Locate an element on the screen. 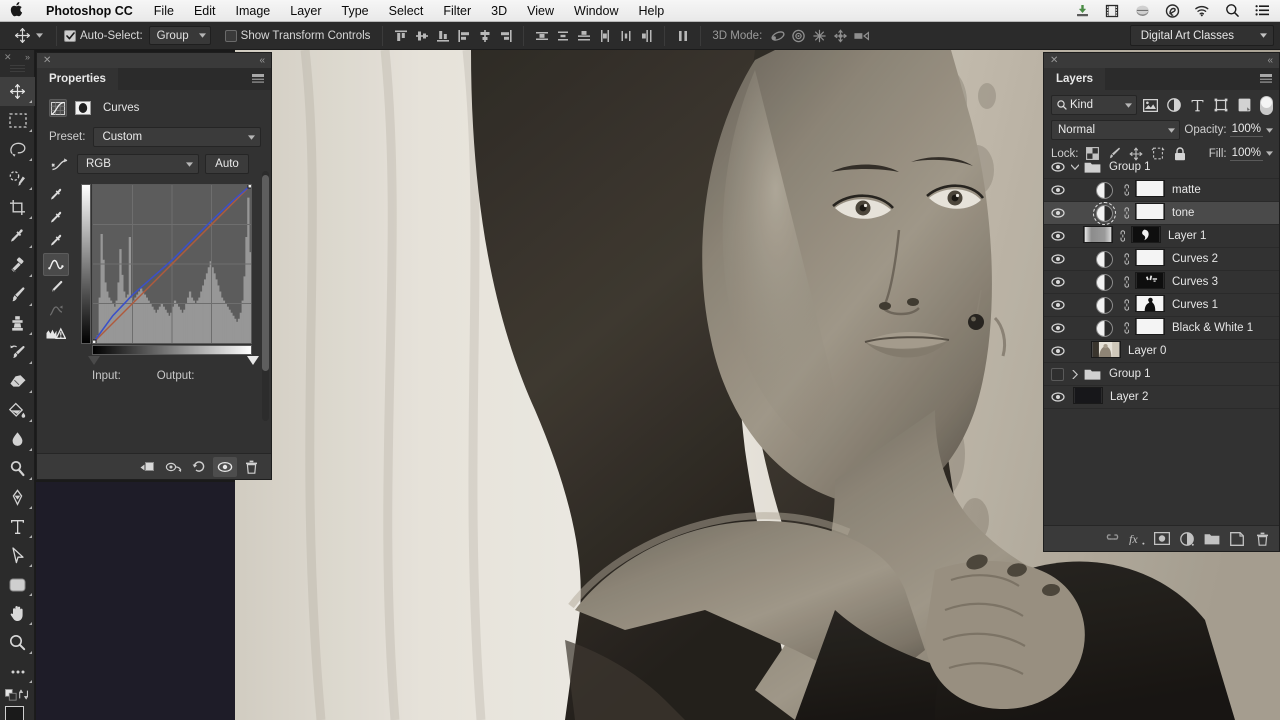  align-horizontal-centers-button is located at coordinates (484, 35).